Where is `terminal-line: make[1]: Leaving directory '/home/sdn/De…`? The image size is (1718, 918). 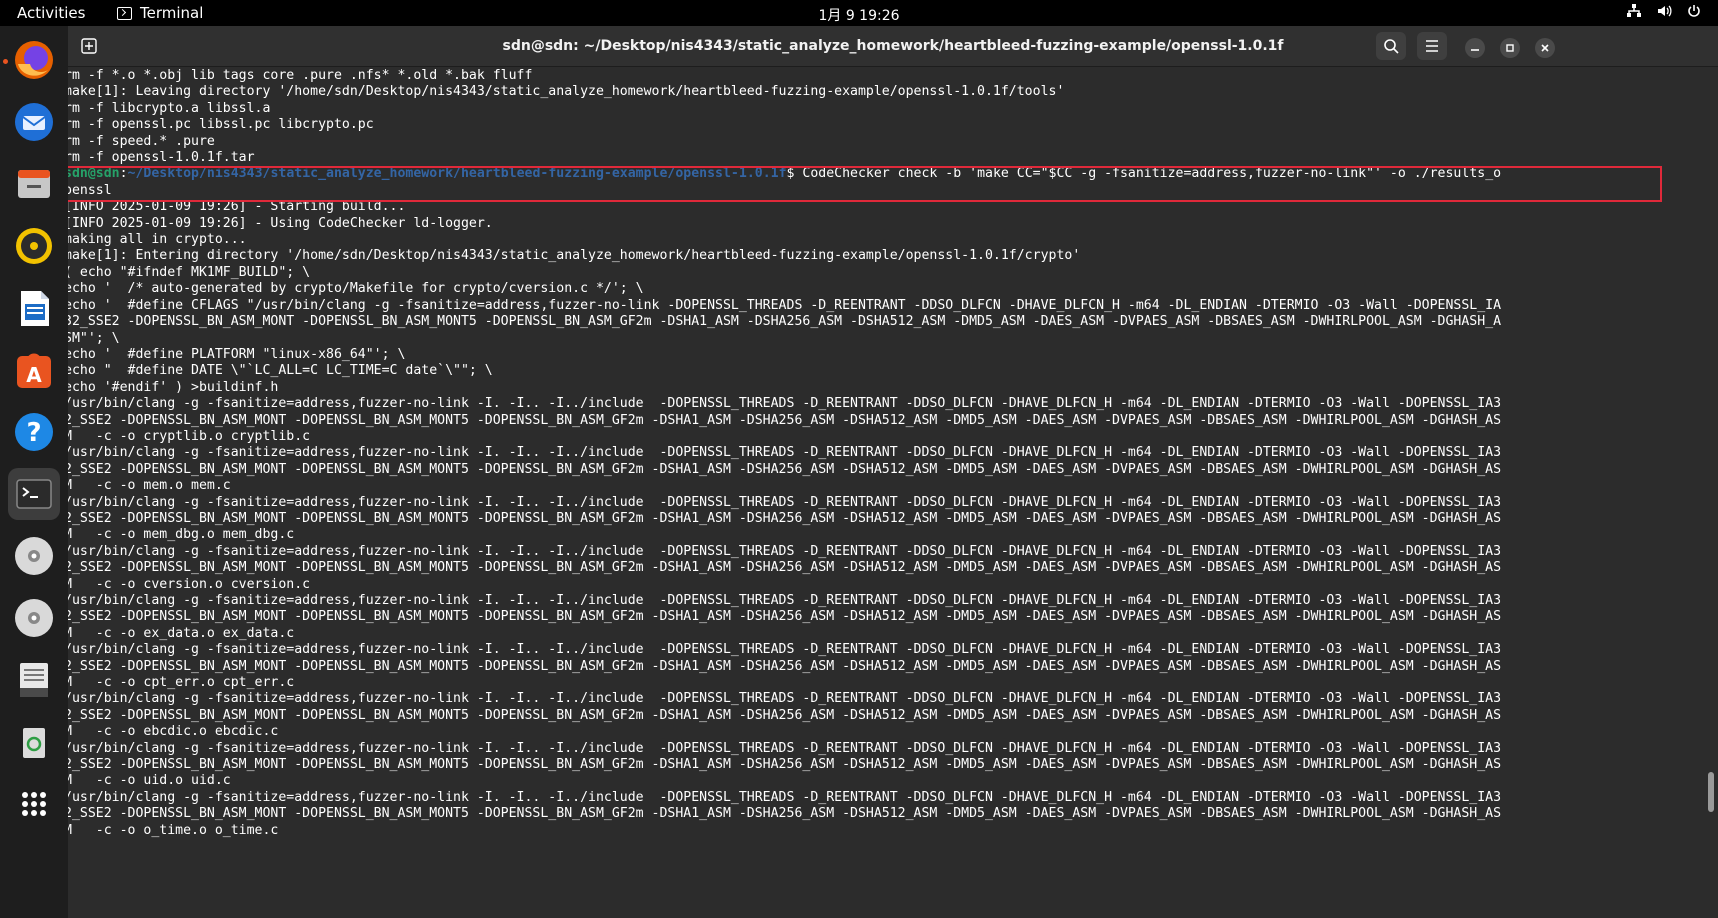 terminal-line: make[1]: Leaving directory '/home/sdn/De… is located at coordinates (566, 92).